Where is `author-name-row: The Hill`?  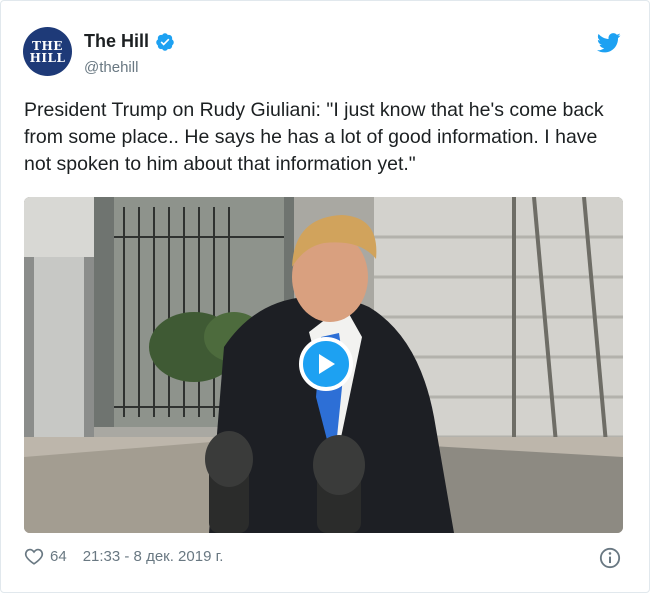
author-name-row: The Hill is located at coordinates (129, 41).